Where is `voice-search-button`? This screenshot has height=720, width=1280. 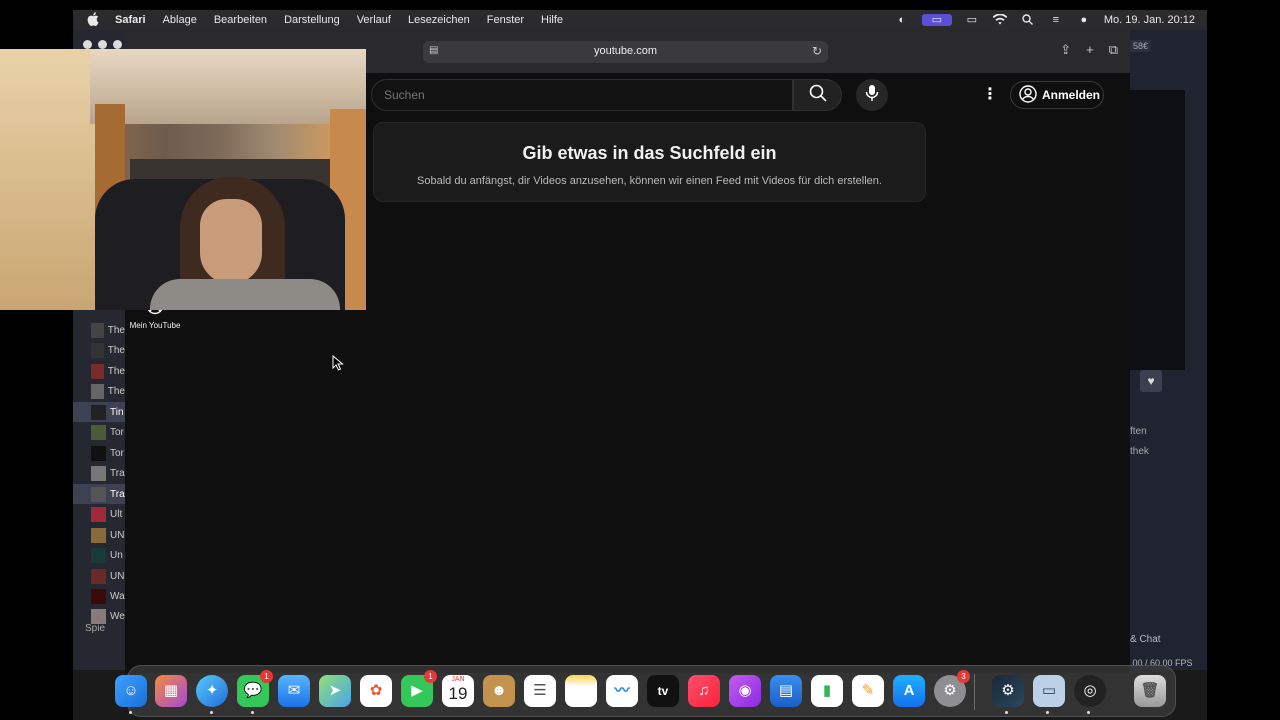 voice-search-button is located at coordinates (872, 95).